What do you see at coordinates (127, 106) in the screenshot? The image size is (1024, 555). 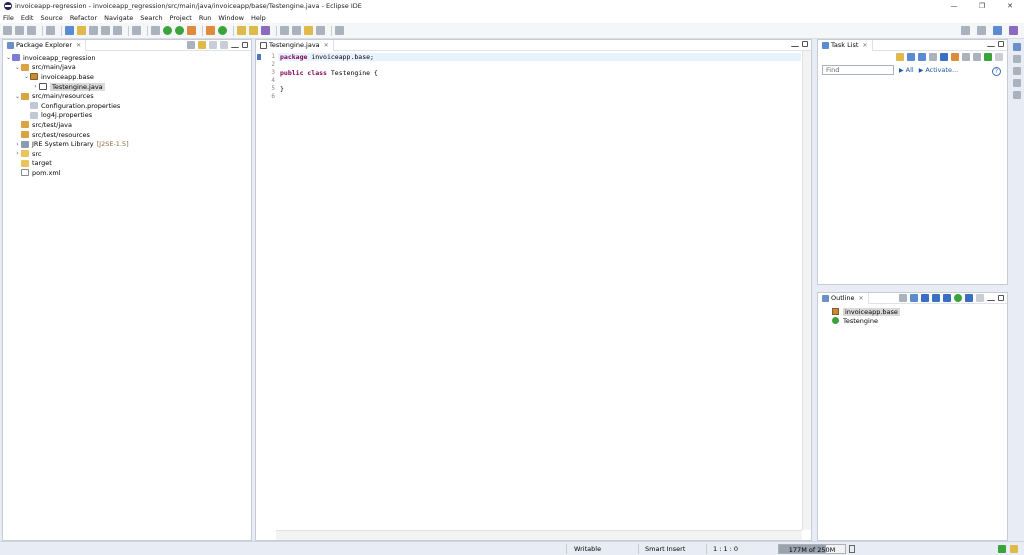 I see `tree-node: Configuration.properties` at bounding box center [127, 106].